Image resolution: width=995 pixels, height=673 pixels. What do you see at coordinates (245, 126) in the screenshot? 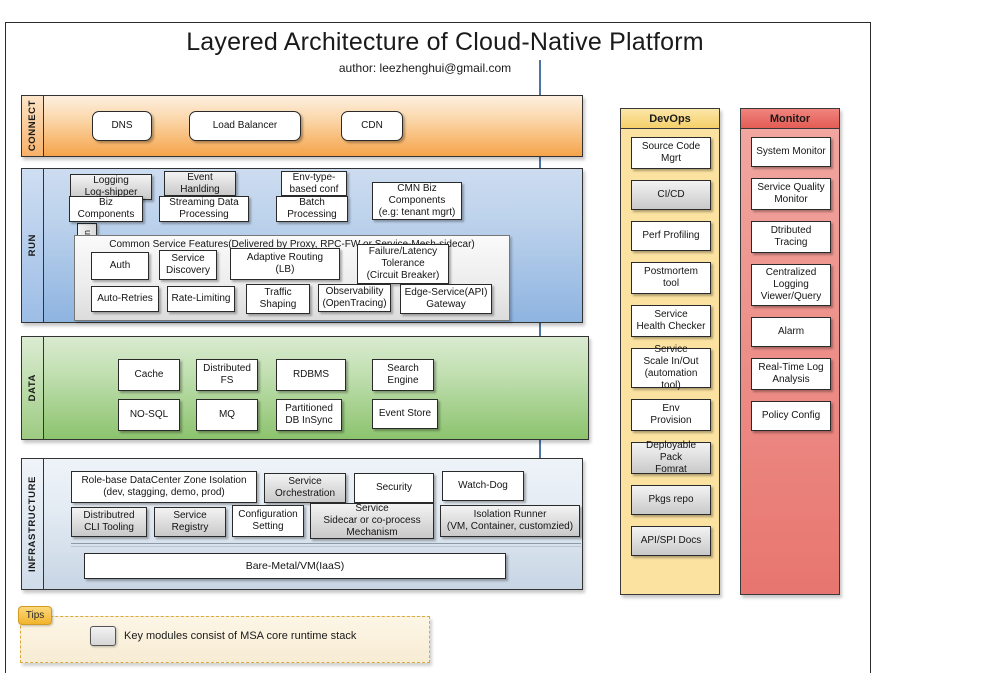
I see `node-connect-1: Load Balancer` at bounding box center [245, 126].